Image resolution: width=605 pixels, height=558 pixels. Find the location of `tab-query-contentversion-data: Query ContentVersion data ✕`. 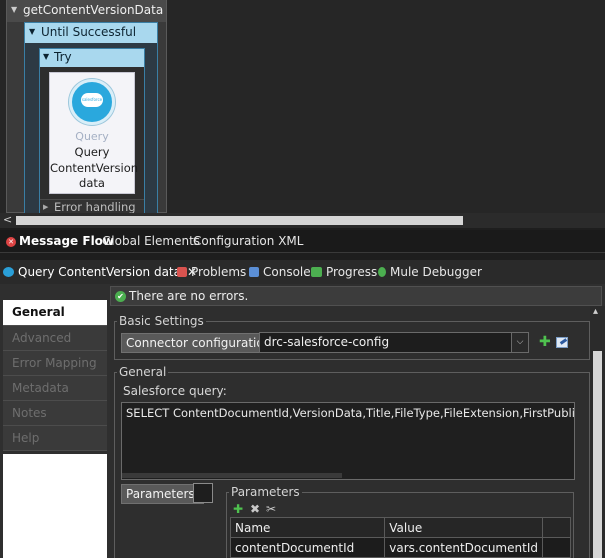

tab-query-contentversion-data: Query ContentVersion data ✕ is located at coordinates (100, 272).